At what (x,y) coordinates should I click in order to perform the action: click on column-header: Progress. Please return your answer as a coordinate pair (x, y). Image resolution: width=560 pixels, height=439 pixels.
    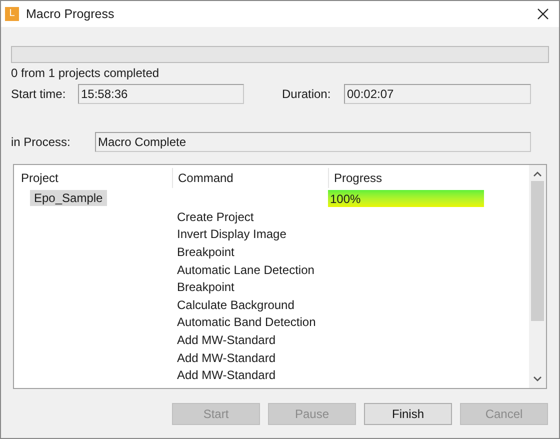
    Looking at the image, I should click on (406, 178).